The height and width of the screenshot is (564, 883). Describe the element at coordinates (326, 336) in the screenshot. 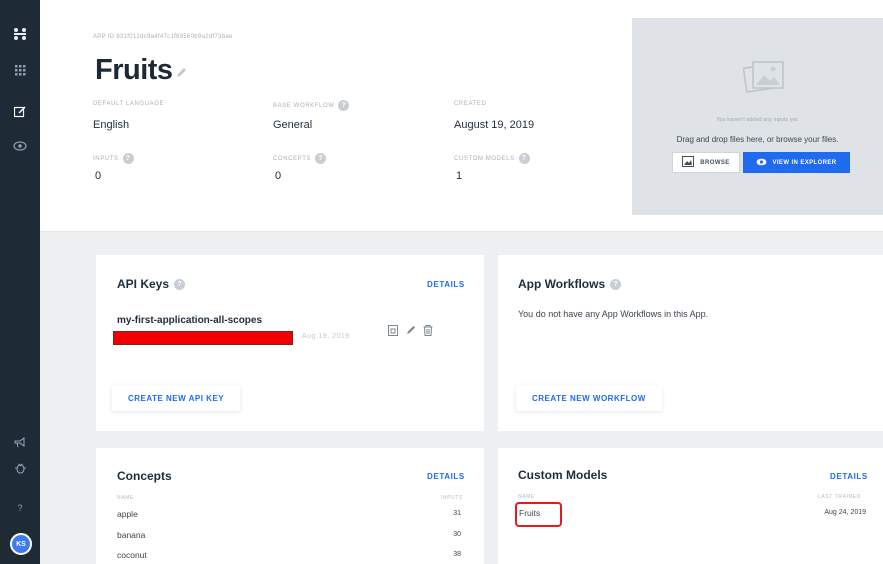

I see `api-key-date: Aug 19, 2019` at that location.